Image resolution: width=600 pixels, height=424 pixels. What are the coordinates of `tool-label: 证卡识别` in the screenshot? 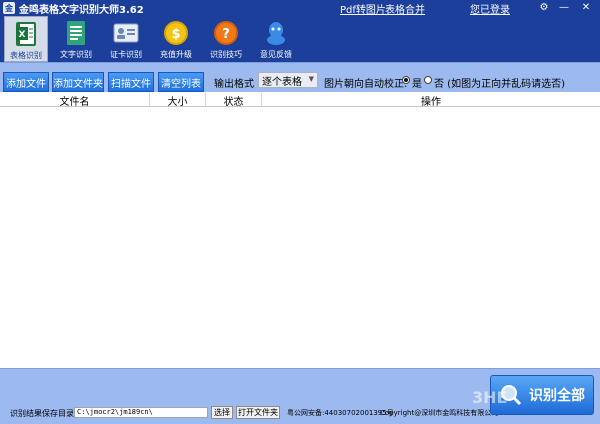 It's located at (126, 54).